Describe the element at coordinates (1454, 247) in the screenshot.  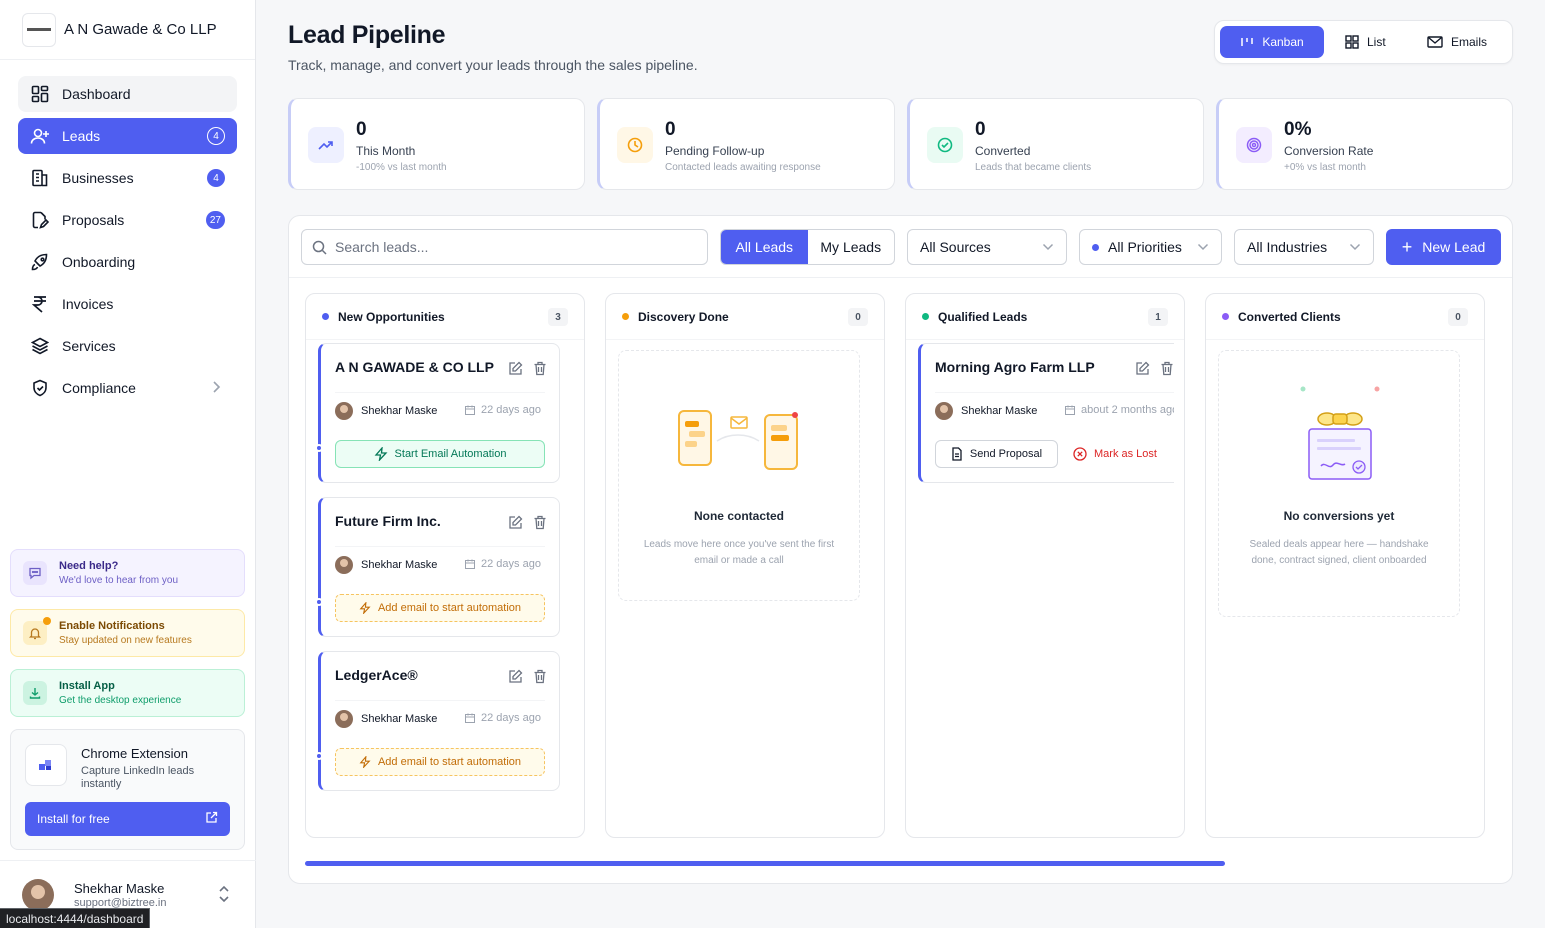
I see `new-lead-label: New Lead` at that location.